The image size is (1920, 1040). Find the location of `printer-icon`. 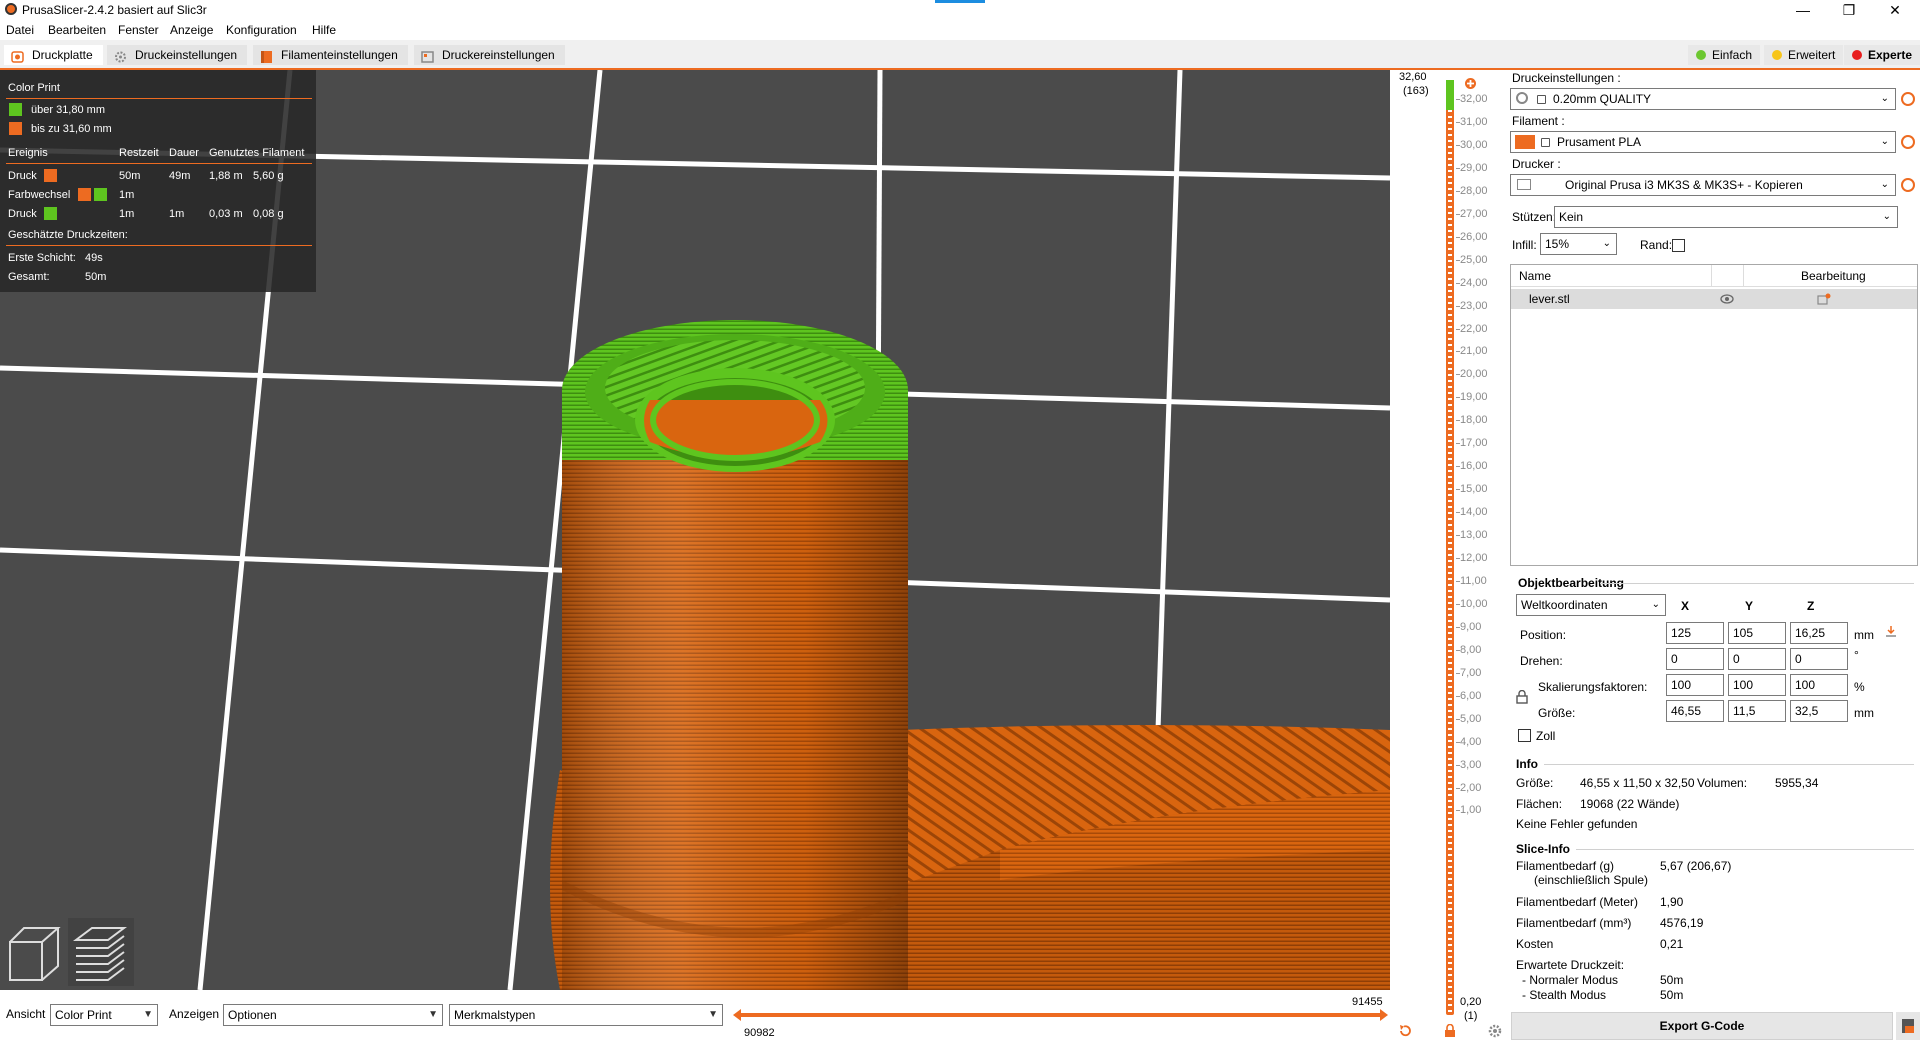

printer-icon is located at coordinates (1524, 184).